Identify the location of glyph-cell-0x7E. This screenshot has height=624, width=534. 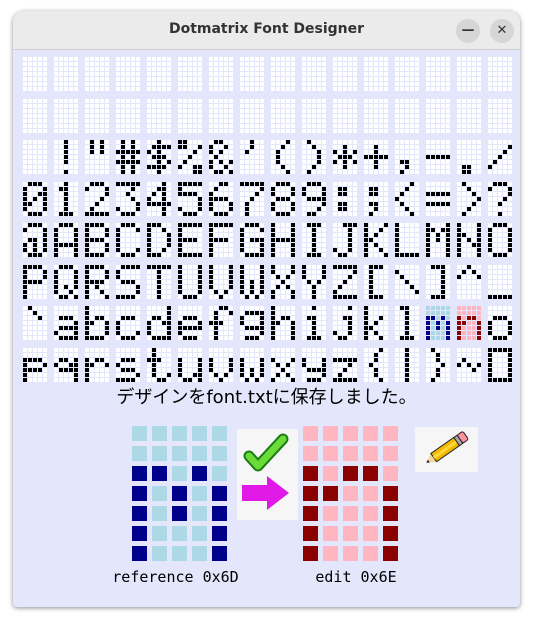
(470, 365).